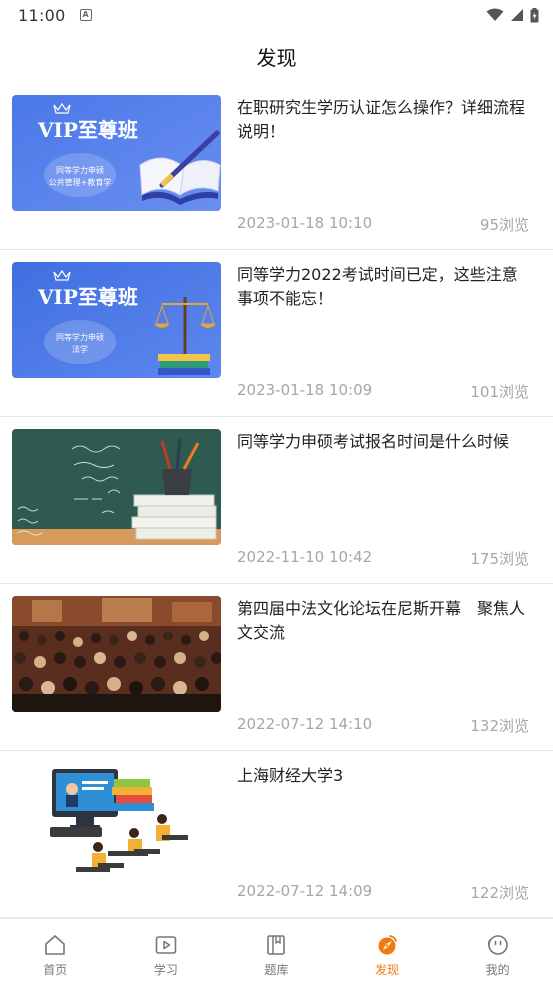 Image resolution: width=553 pixels, height=984 pixels. What do you see at coordinates (373, 441) in the screenshot?
I see `article-title: 同等学力申硕考试报名时间是什么时候` at bounding box center [373, 441].